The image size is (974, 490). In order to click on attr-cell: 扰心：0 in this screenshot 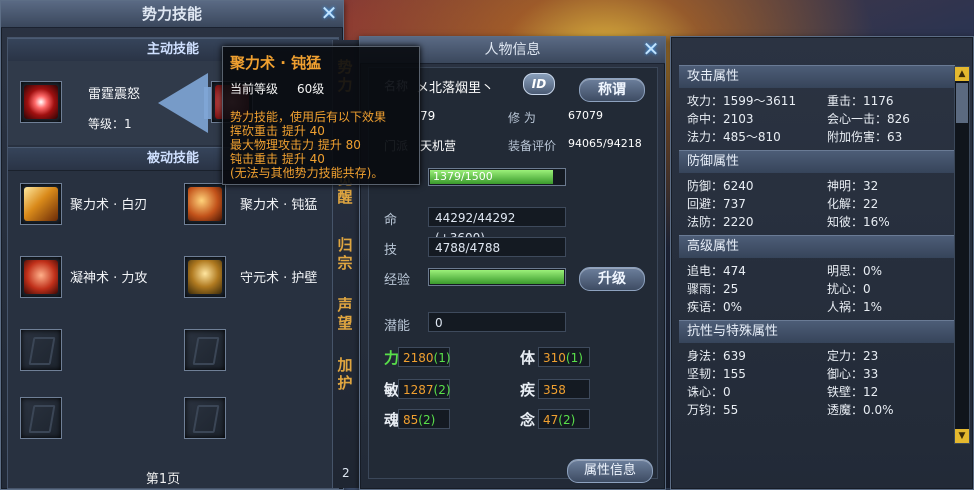, I will do `click(849, 289)`.